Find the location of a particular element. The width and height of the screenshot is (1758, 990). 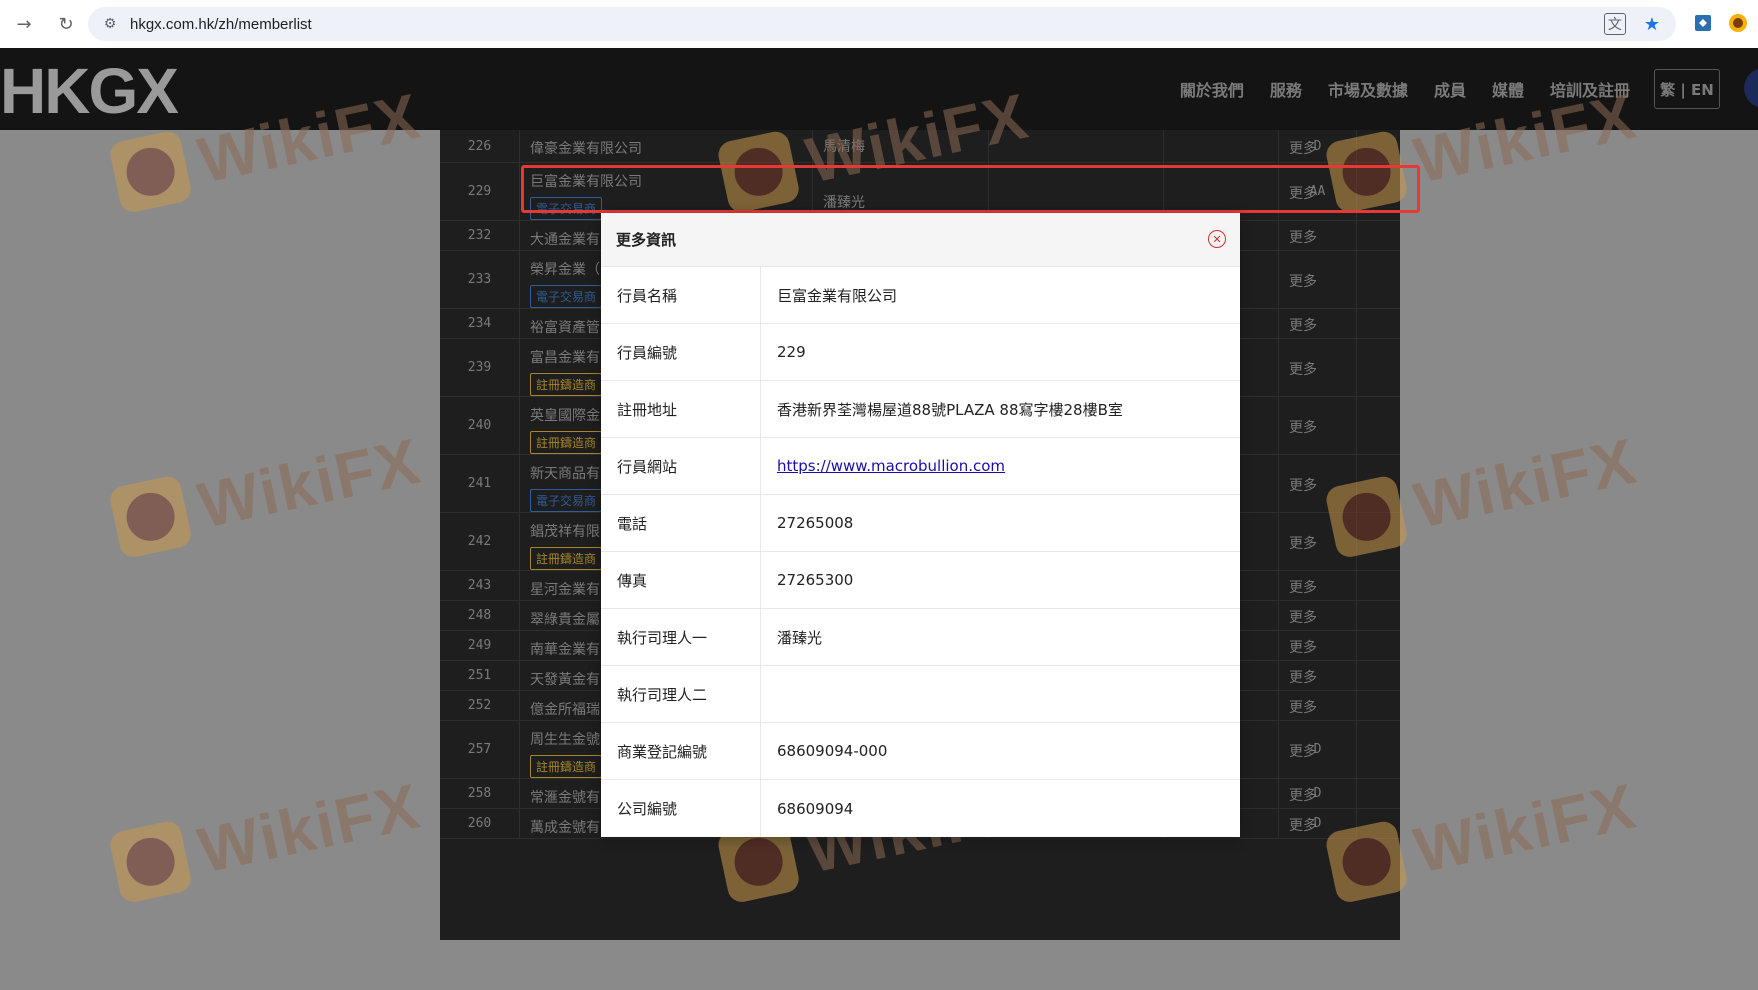

info-row: 行員名稱 巨富金業有限公司 is located at coordinates (920, 295).